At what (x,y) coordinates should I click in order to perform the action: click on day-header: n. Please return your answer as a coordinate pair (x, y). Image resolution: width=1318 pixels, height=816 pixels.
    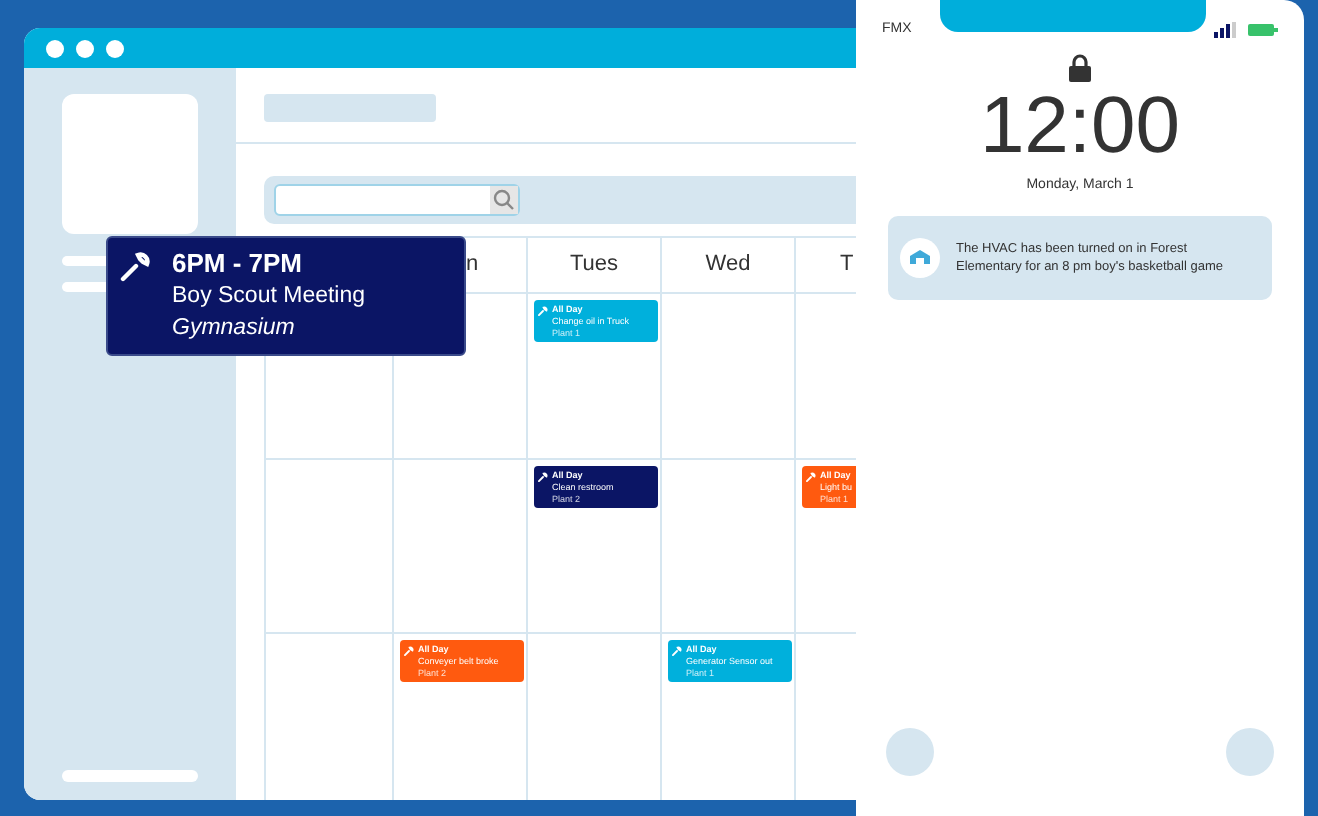
    Looking at the image, I should click on (472, 265).